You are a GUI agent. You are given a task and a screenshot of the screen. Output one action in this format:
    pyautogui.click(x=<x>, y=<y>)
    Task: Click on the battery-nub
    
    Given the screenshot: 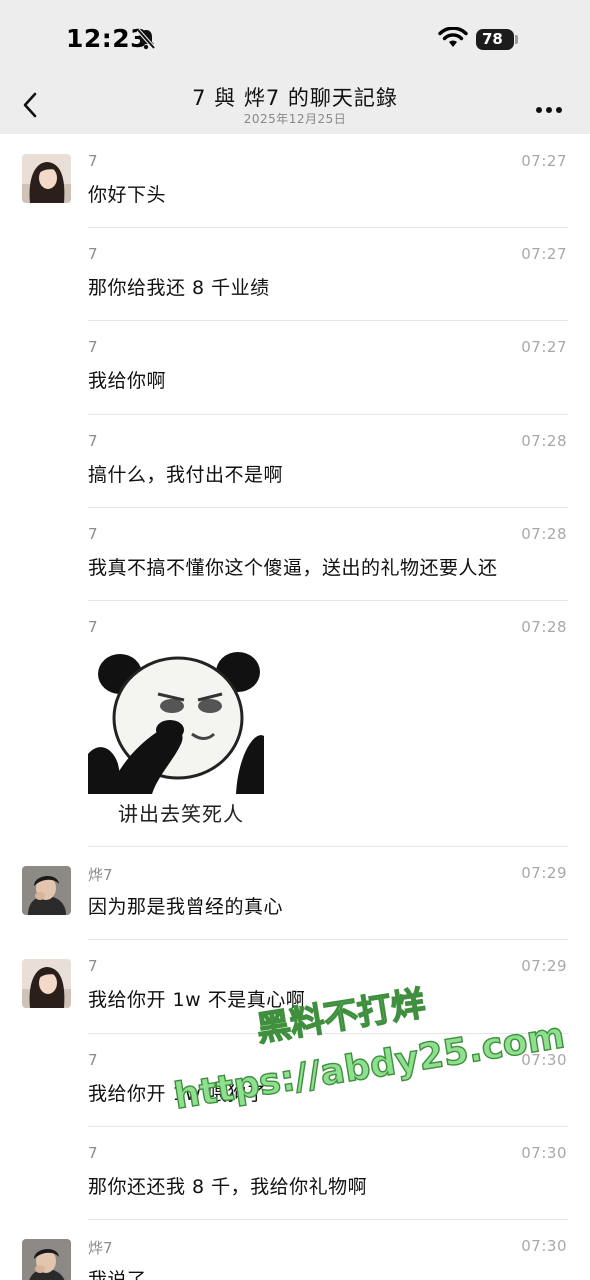 What is the action you would take?
    pyautogui.click(x=516, y=39)
    